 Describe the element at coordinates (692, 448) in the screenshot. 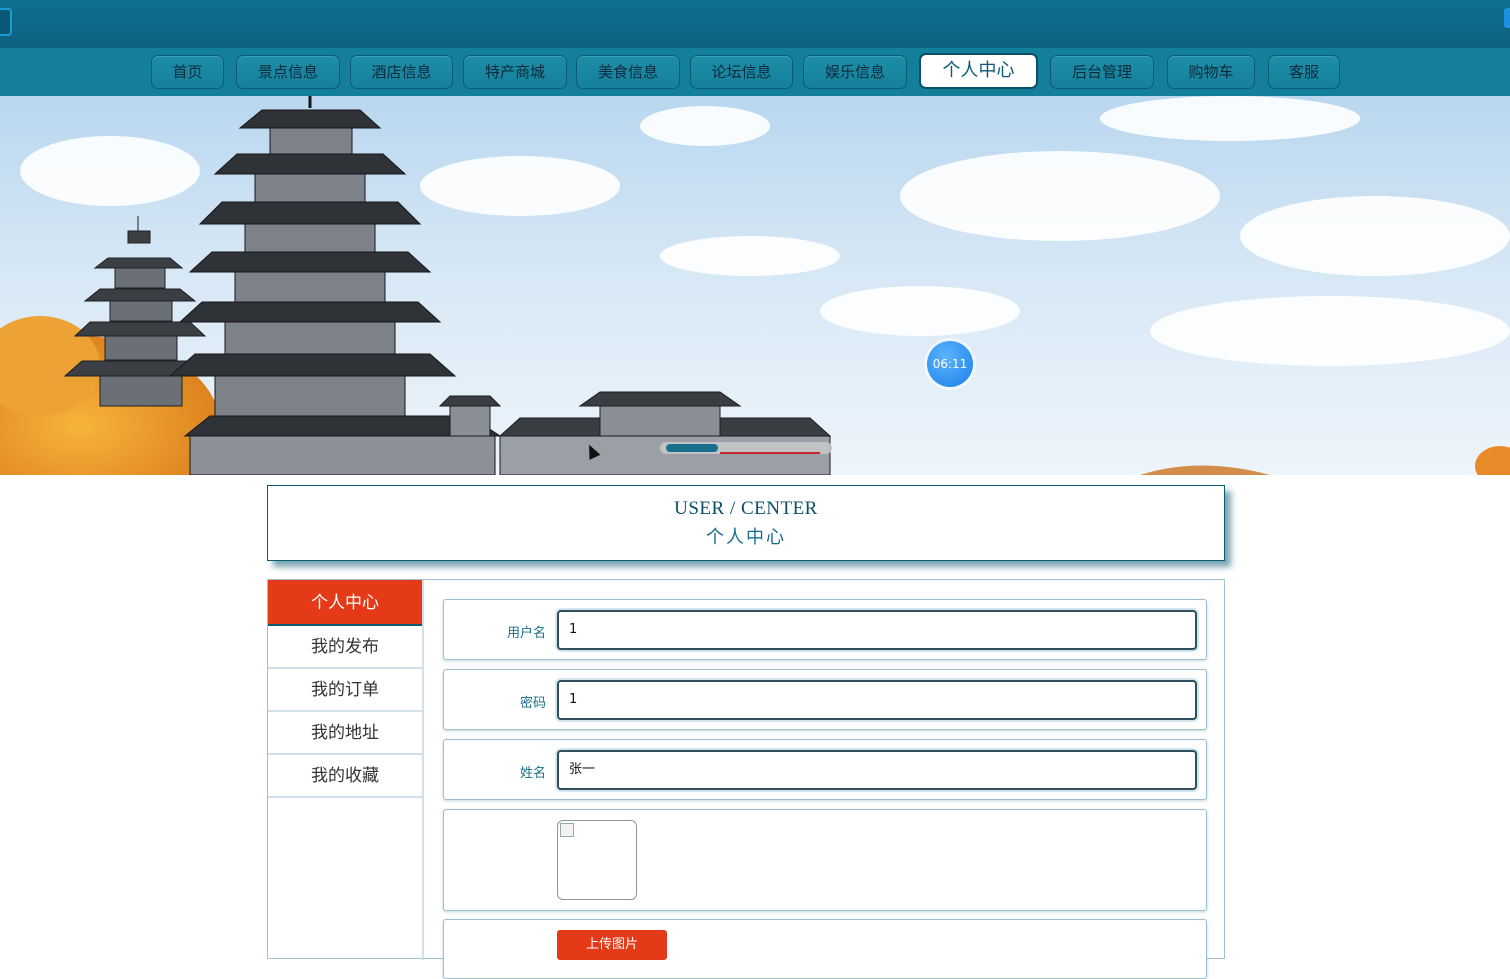

I see `carousel-indicator-active` at that location.